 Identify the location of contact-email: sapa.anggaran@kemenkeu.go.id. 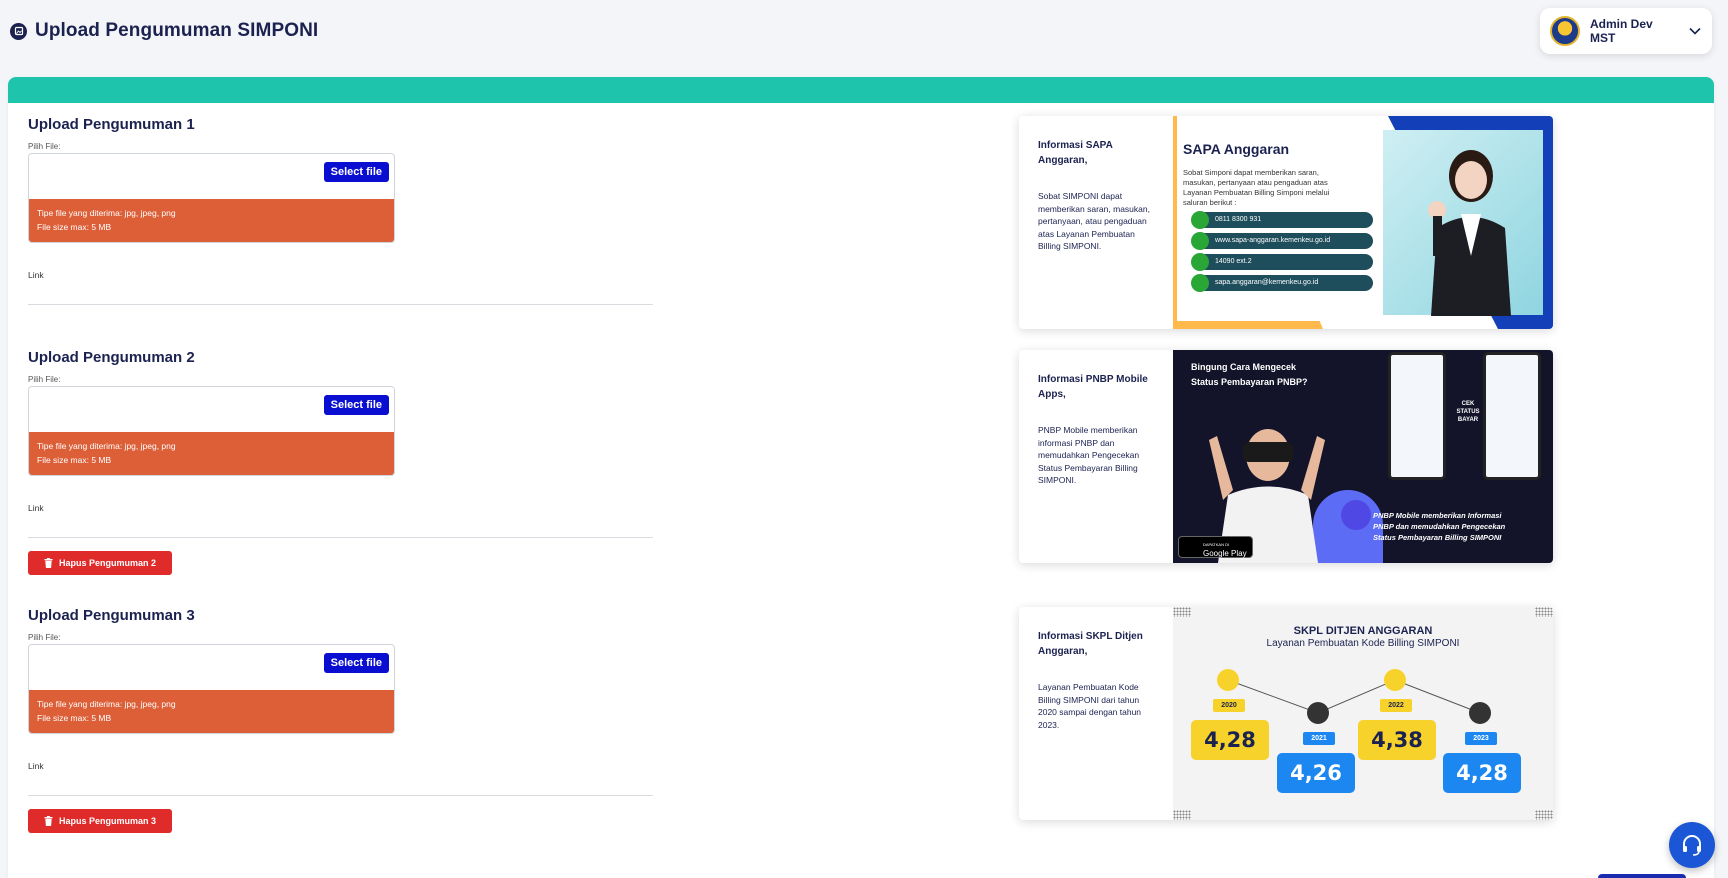
(1282, 283).